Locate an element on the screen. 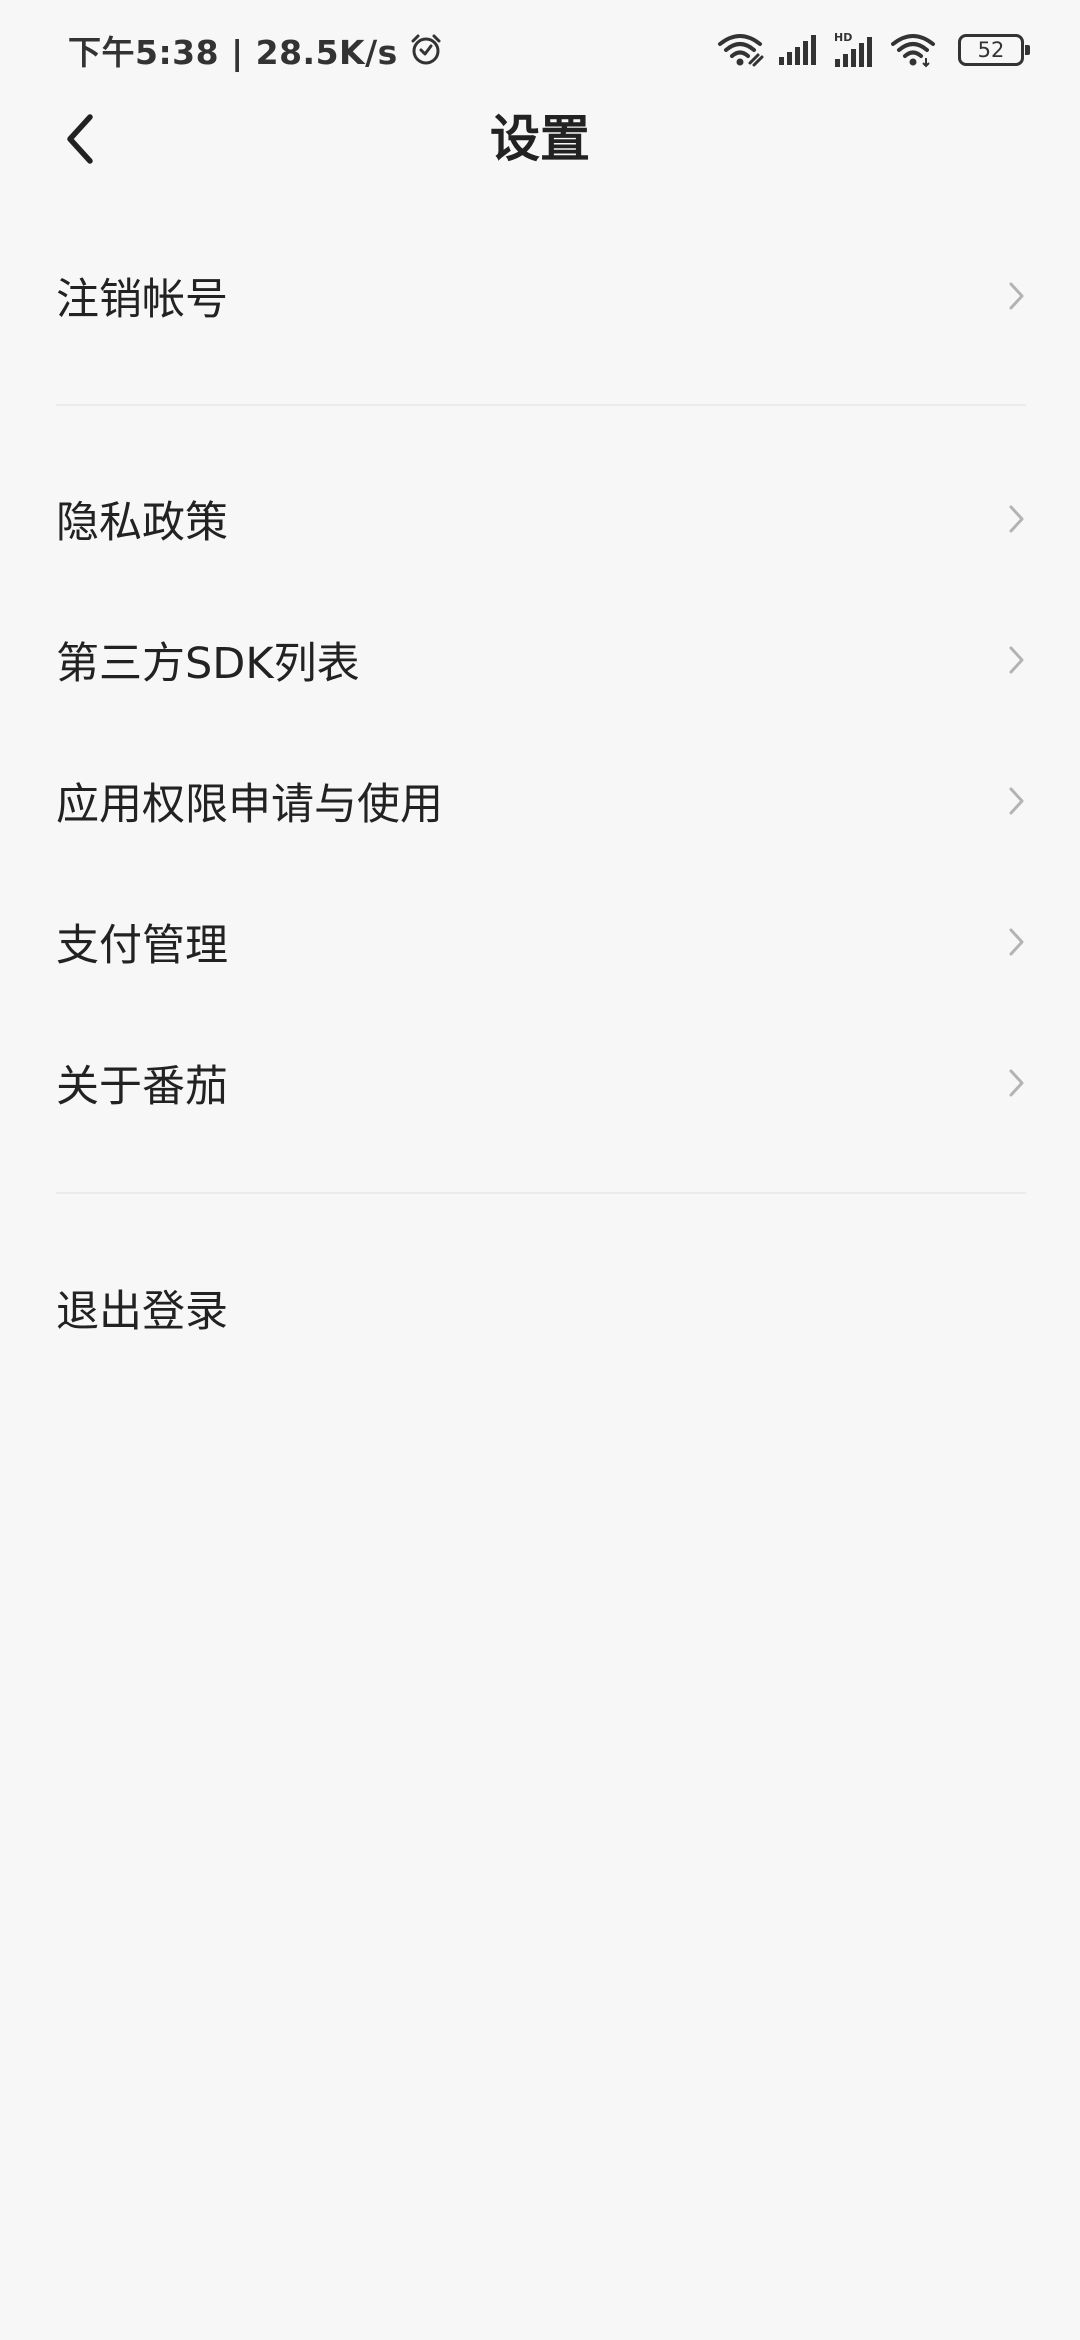 Image resolution: width=1080 pixels, height=2340 pixels. signal-icon is located at coordinates (799, 50).